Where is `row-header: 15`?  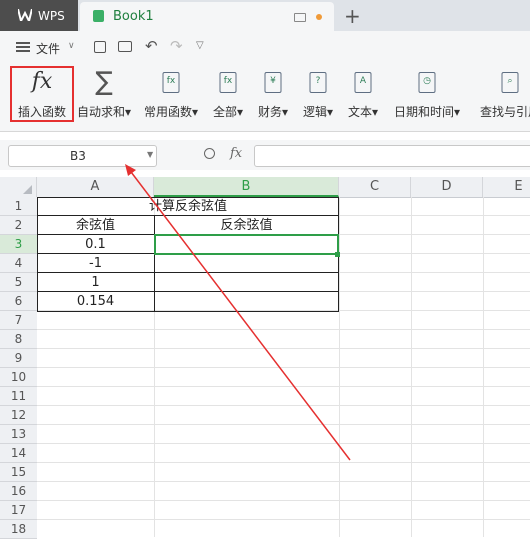
row-header: 15 is located at coordinates (18, 472).